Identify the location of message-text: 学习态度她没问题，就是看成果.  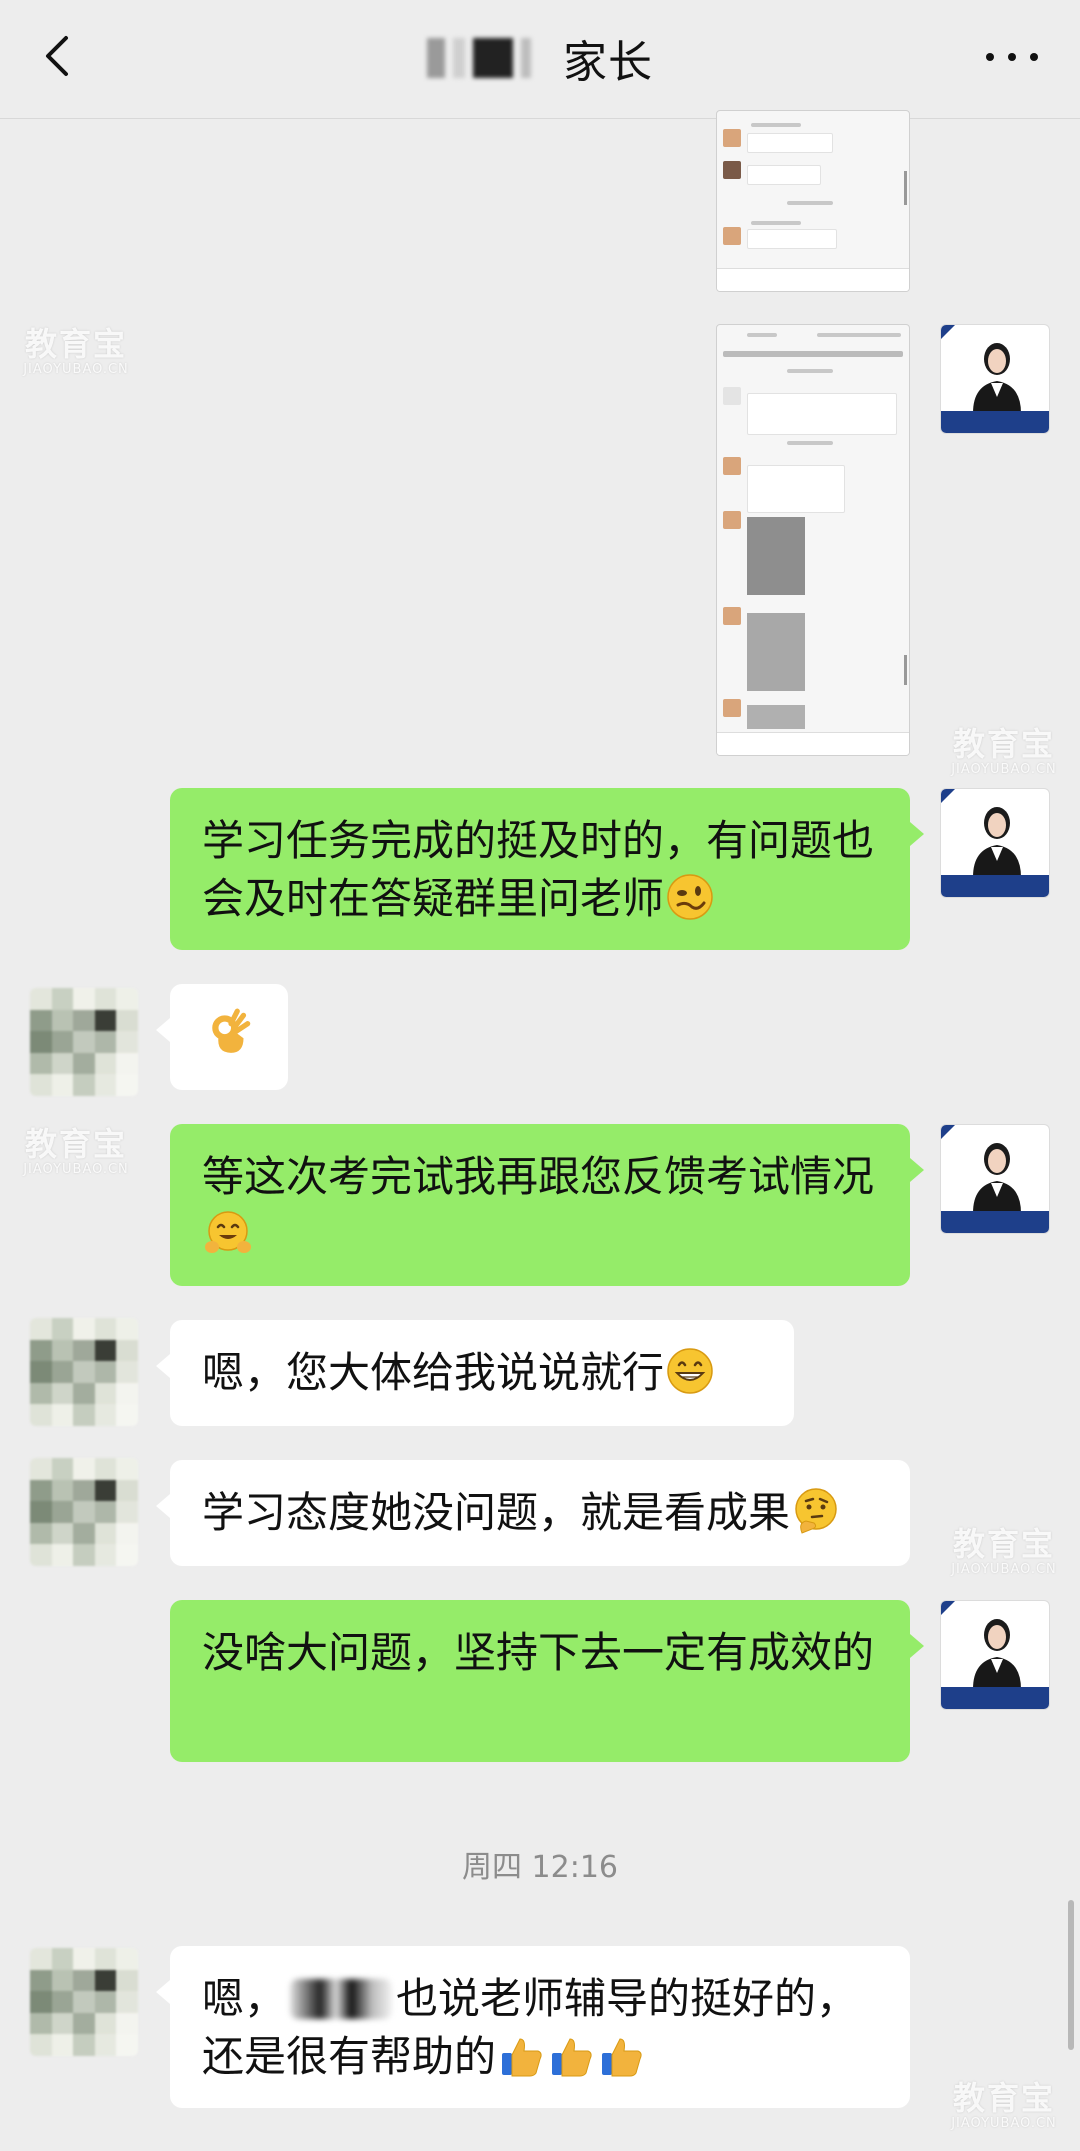
(496, 1512).